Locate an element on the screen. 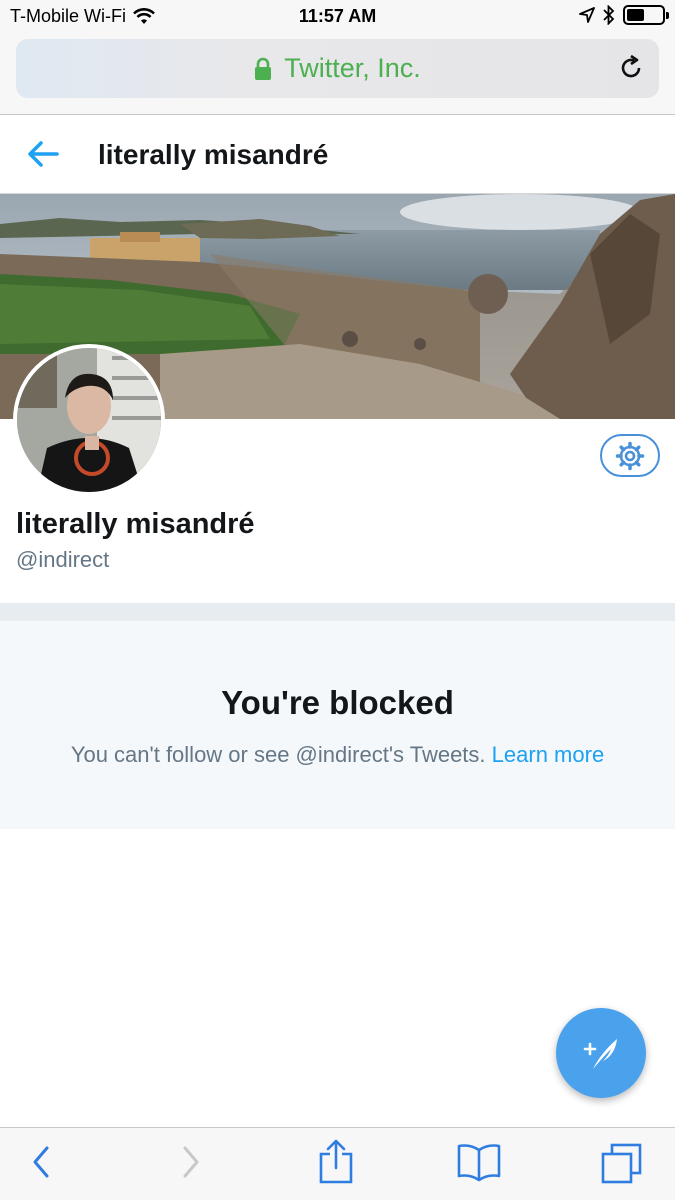 This screenshot has height=1200, width=675. section-divider is located at coordinates (337, 612).